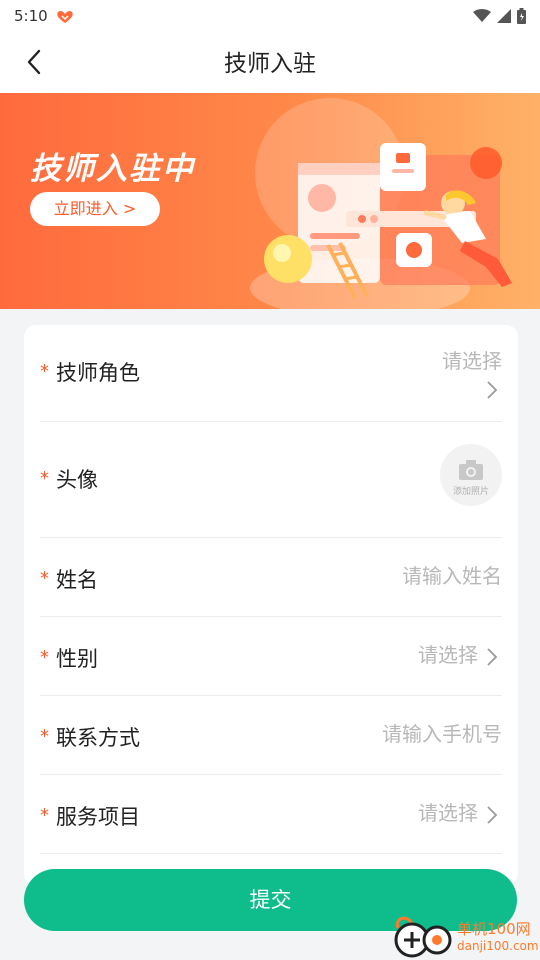  What do you see at coordinates (271, 480) in the screenshot?
I see `avatar-row: * 头像 添加照片` at bounding box center [271, 480].